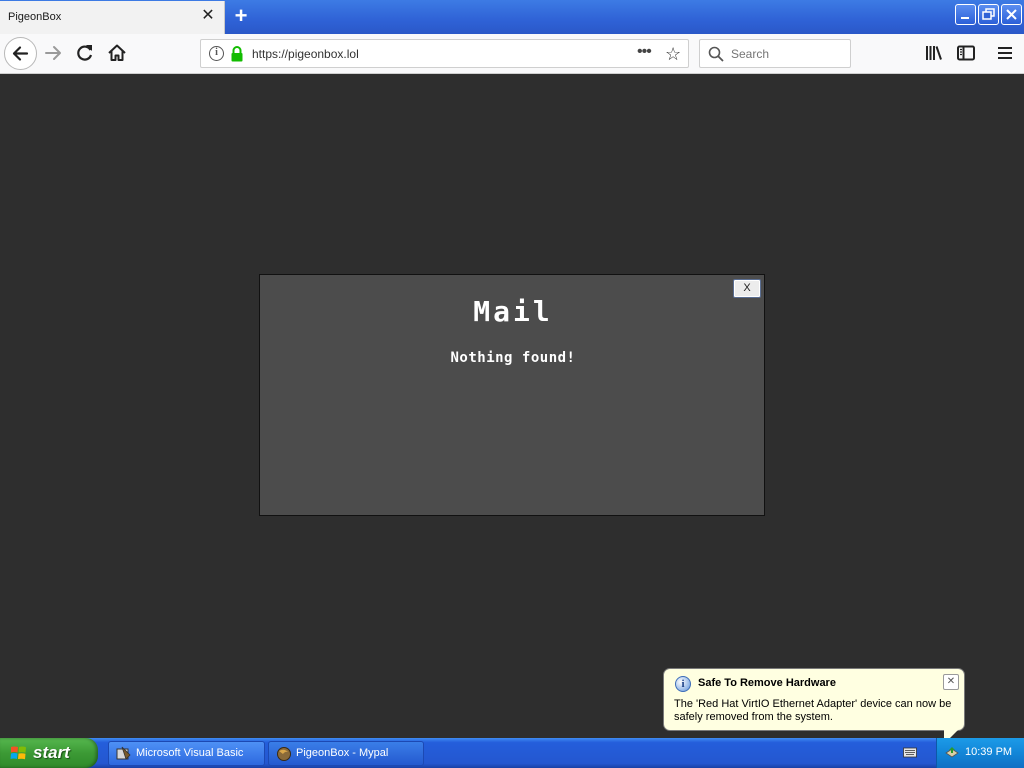 This screenshot has height=768, width=1024. I want to click on forward-arrow-icon, so click(53, 53).